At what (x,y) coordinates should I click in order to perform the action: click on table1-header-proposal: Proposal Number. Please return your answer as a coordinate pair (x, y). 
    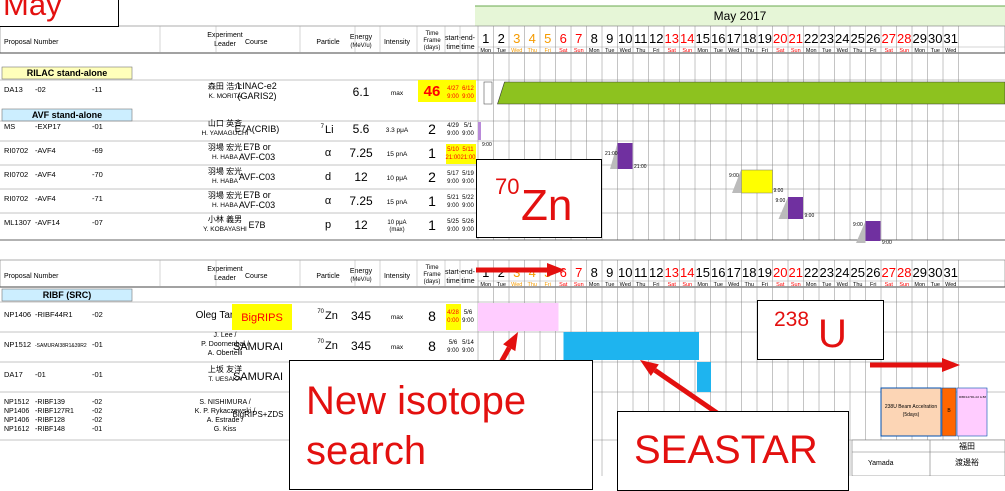
    Looking at the image, I should click on (31, 42).